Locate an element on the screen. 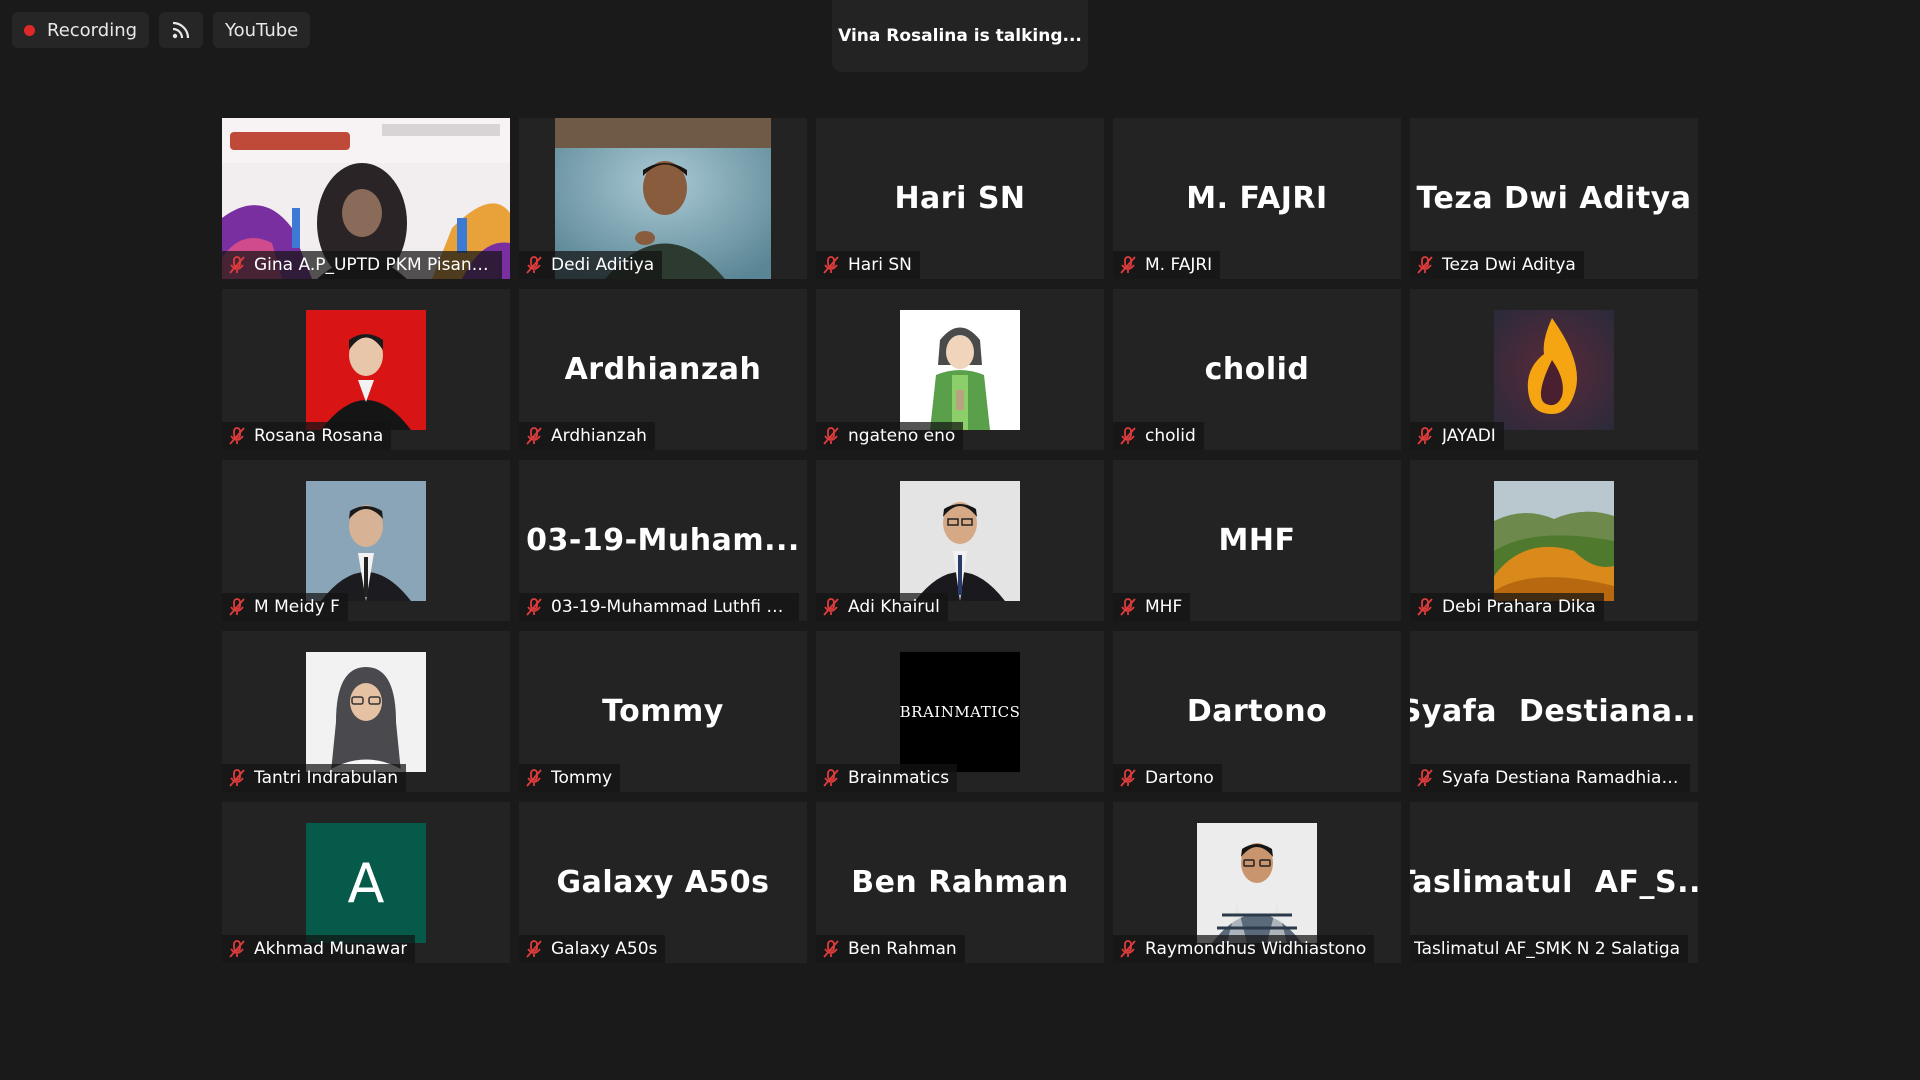 The width and height of the screenshot is (1920, 1080). youtube-label: YouTube is located at coordinates (262, 30).